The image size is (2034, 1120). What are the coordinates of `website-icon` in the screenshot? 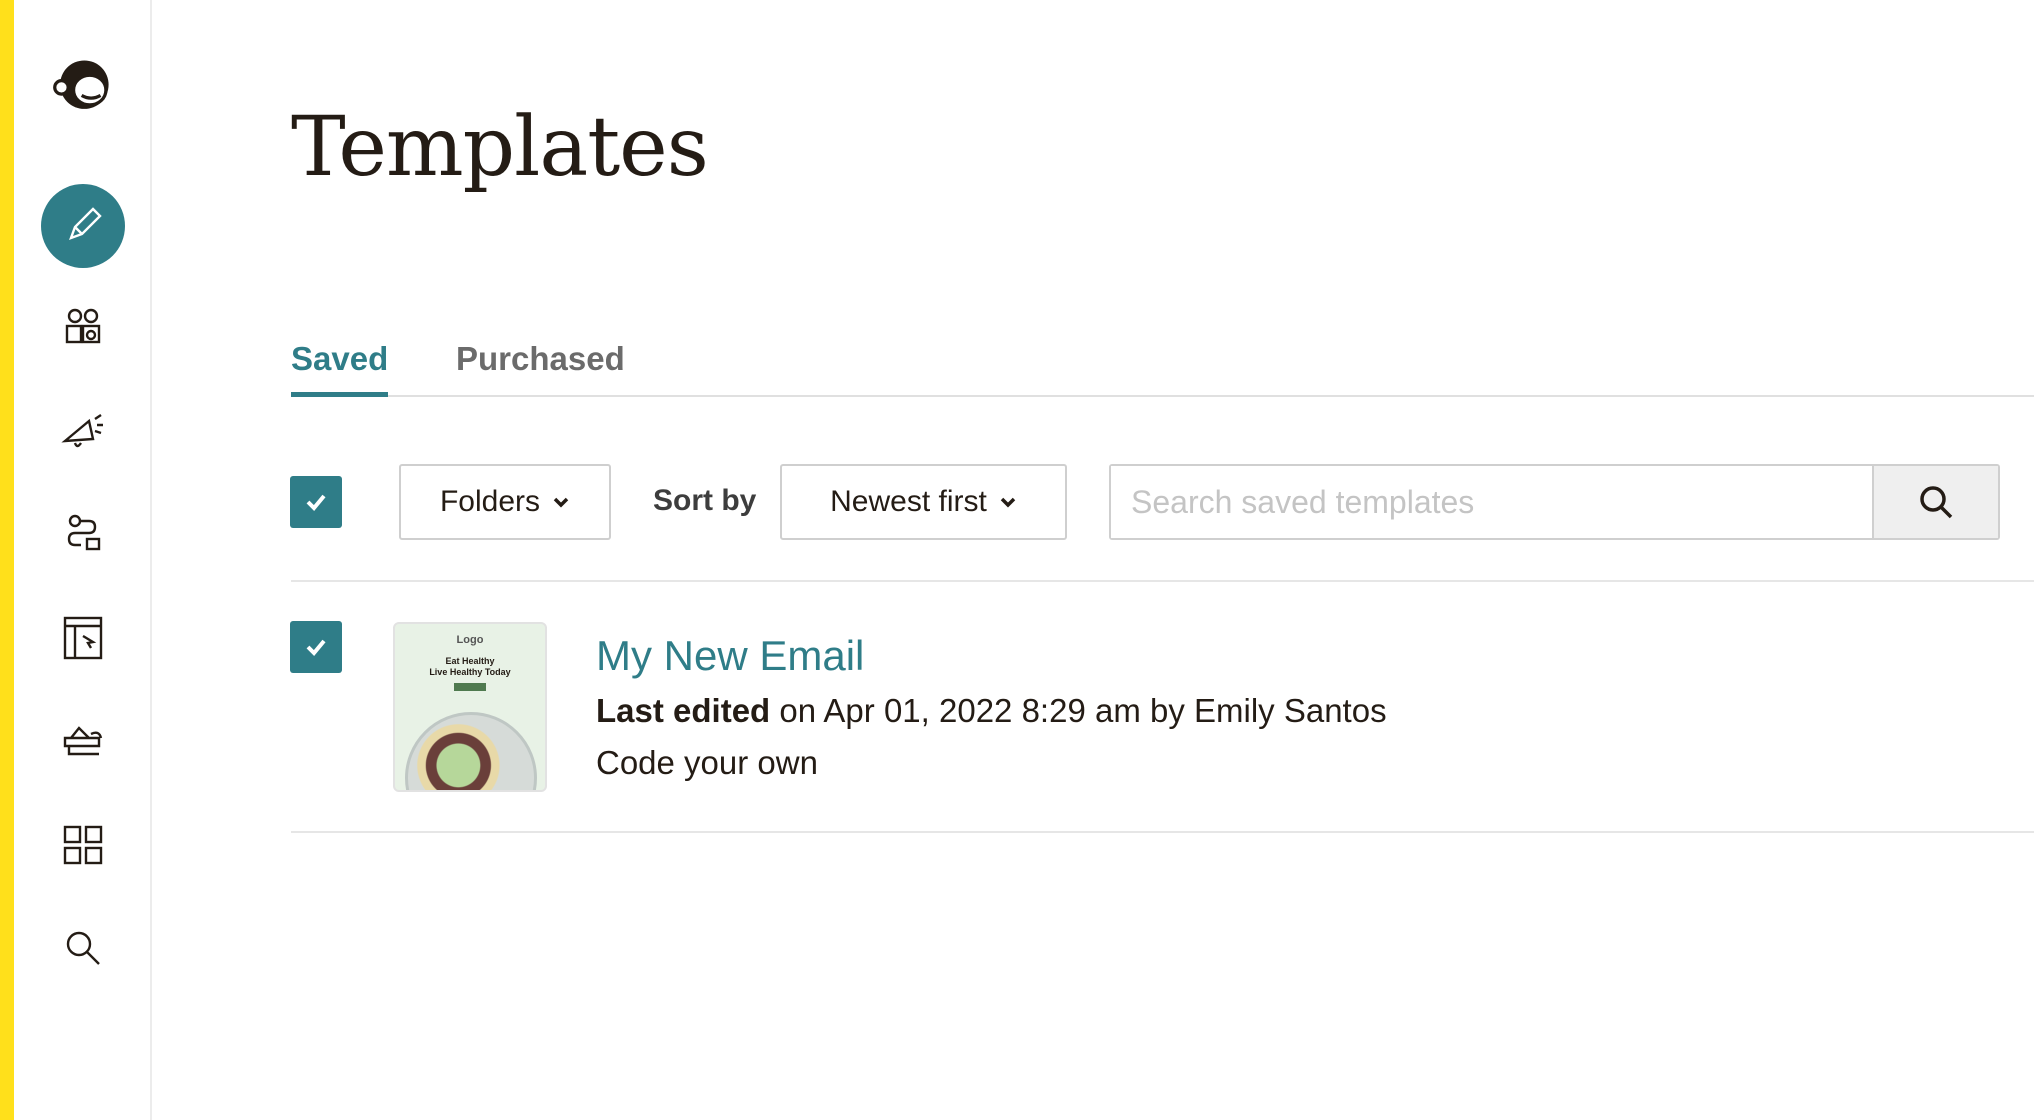 It's located at (83, 638).